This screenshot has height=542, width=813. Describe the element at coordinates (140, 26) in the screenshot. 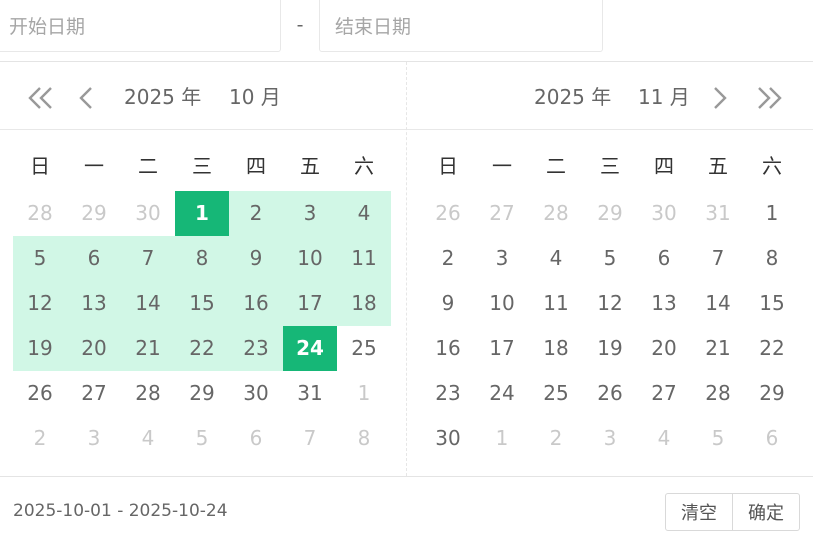

I see `start-date-input: 开始日期` at that location.